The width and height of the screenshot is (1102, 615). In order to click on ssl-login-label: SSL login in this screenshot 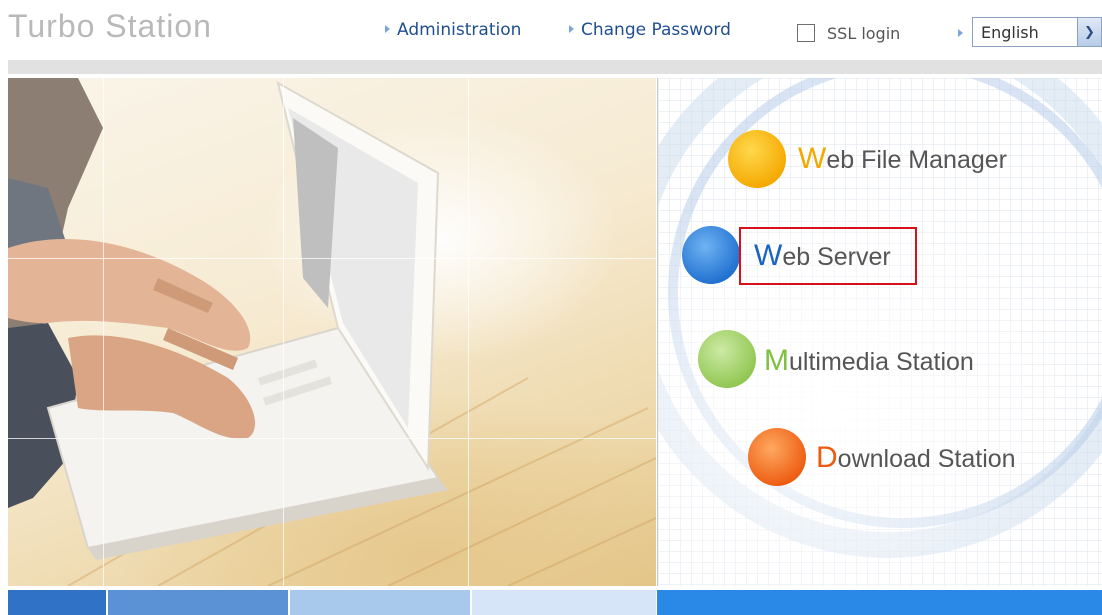, I will do `click(864, 33)`.